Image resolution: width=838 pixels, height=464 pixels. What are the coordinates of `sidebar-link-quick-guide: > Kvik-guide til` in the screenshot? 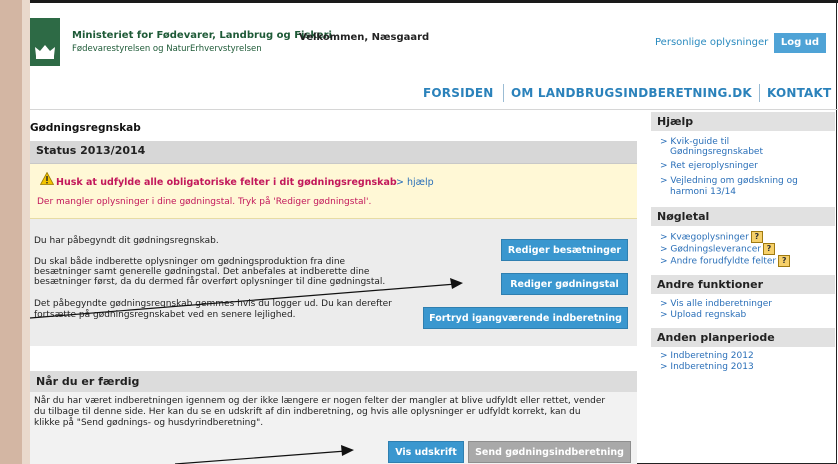 It's located at (694, 142).